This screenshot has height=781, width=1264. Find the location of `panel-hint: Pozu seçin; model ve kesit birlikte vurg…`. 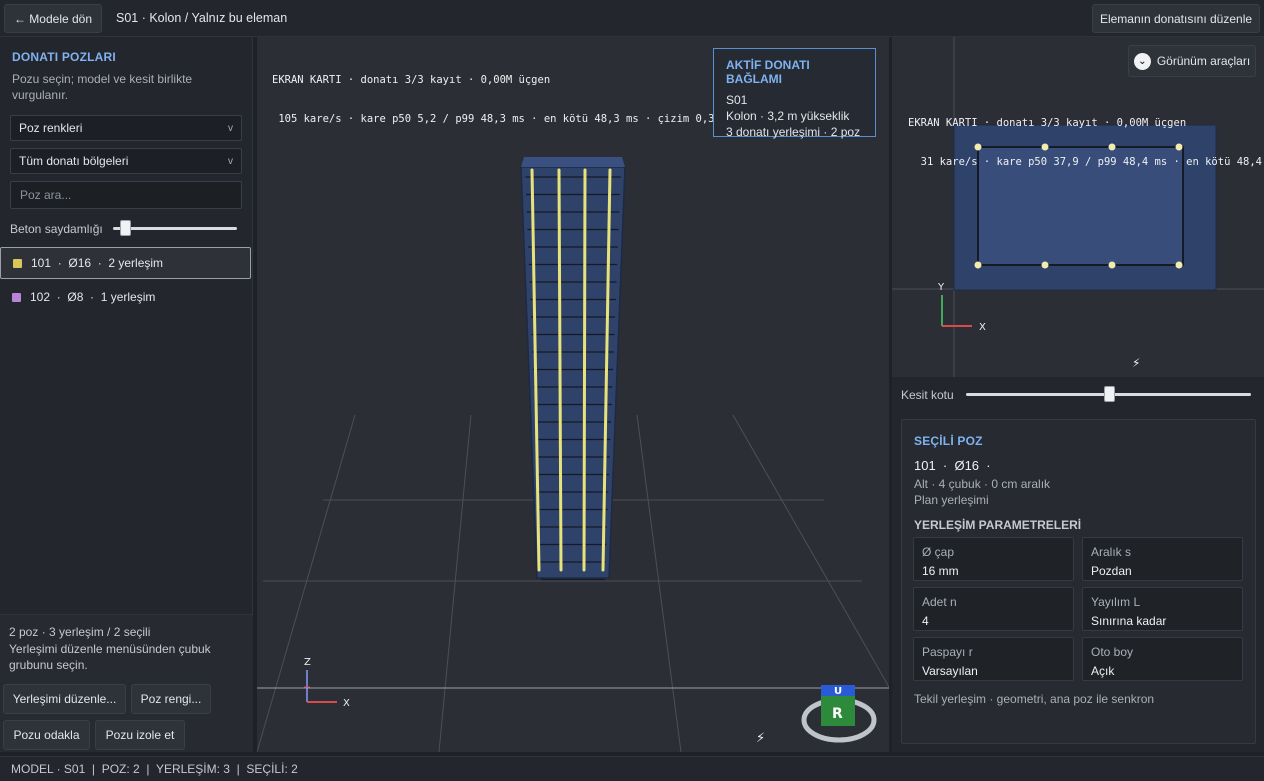

panel-hint: Pozu seçin; model ve kesit birlikte vurg… is located at coordinates (102, 87).